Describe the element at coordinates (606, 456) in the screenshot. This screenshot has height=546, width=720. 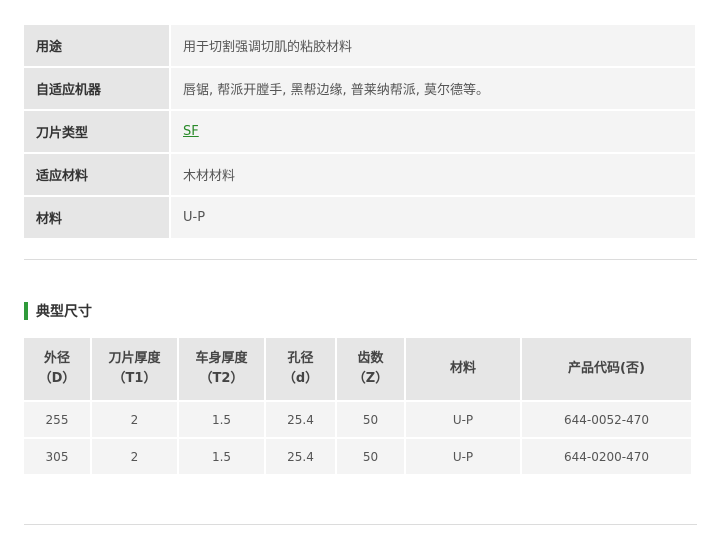
I see `table-cell: 644-0200-470` at that location.